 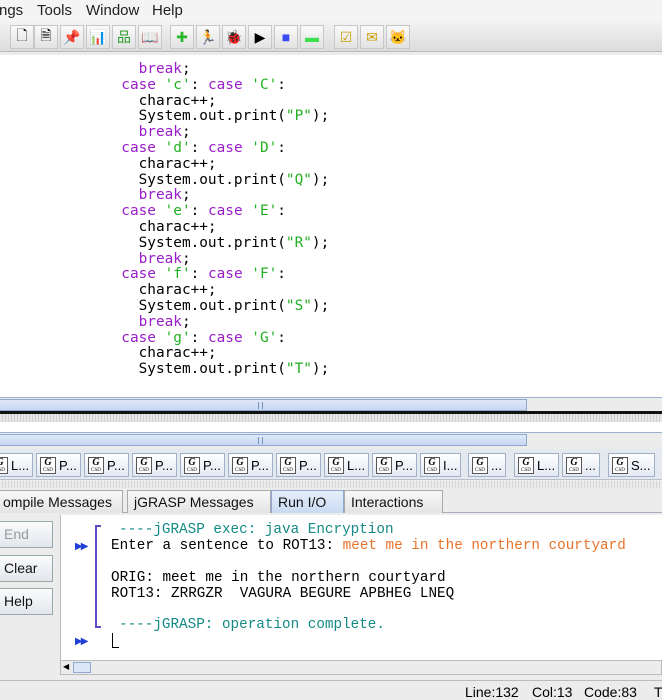 What do you see at coordinates (307, 501) in the screenshot?
I see `tab-run-io: Run I/O` at bounding box center [307, 501].